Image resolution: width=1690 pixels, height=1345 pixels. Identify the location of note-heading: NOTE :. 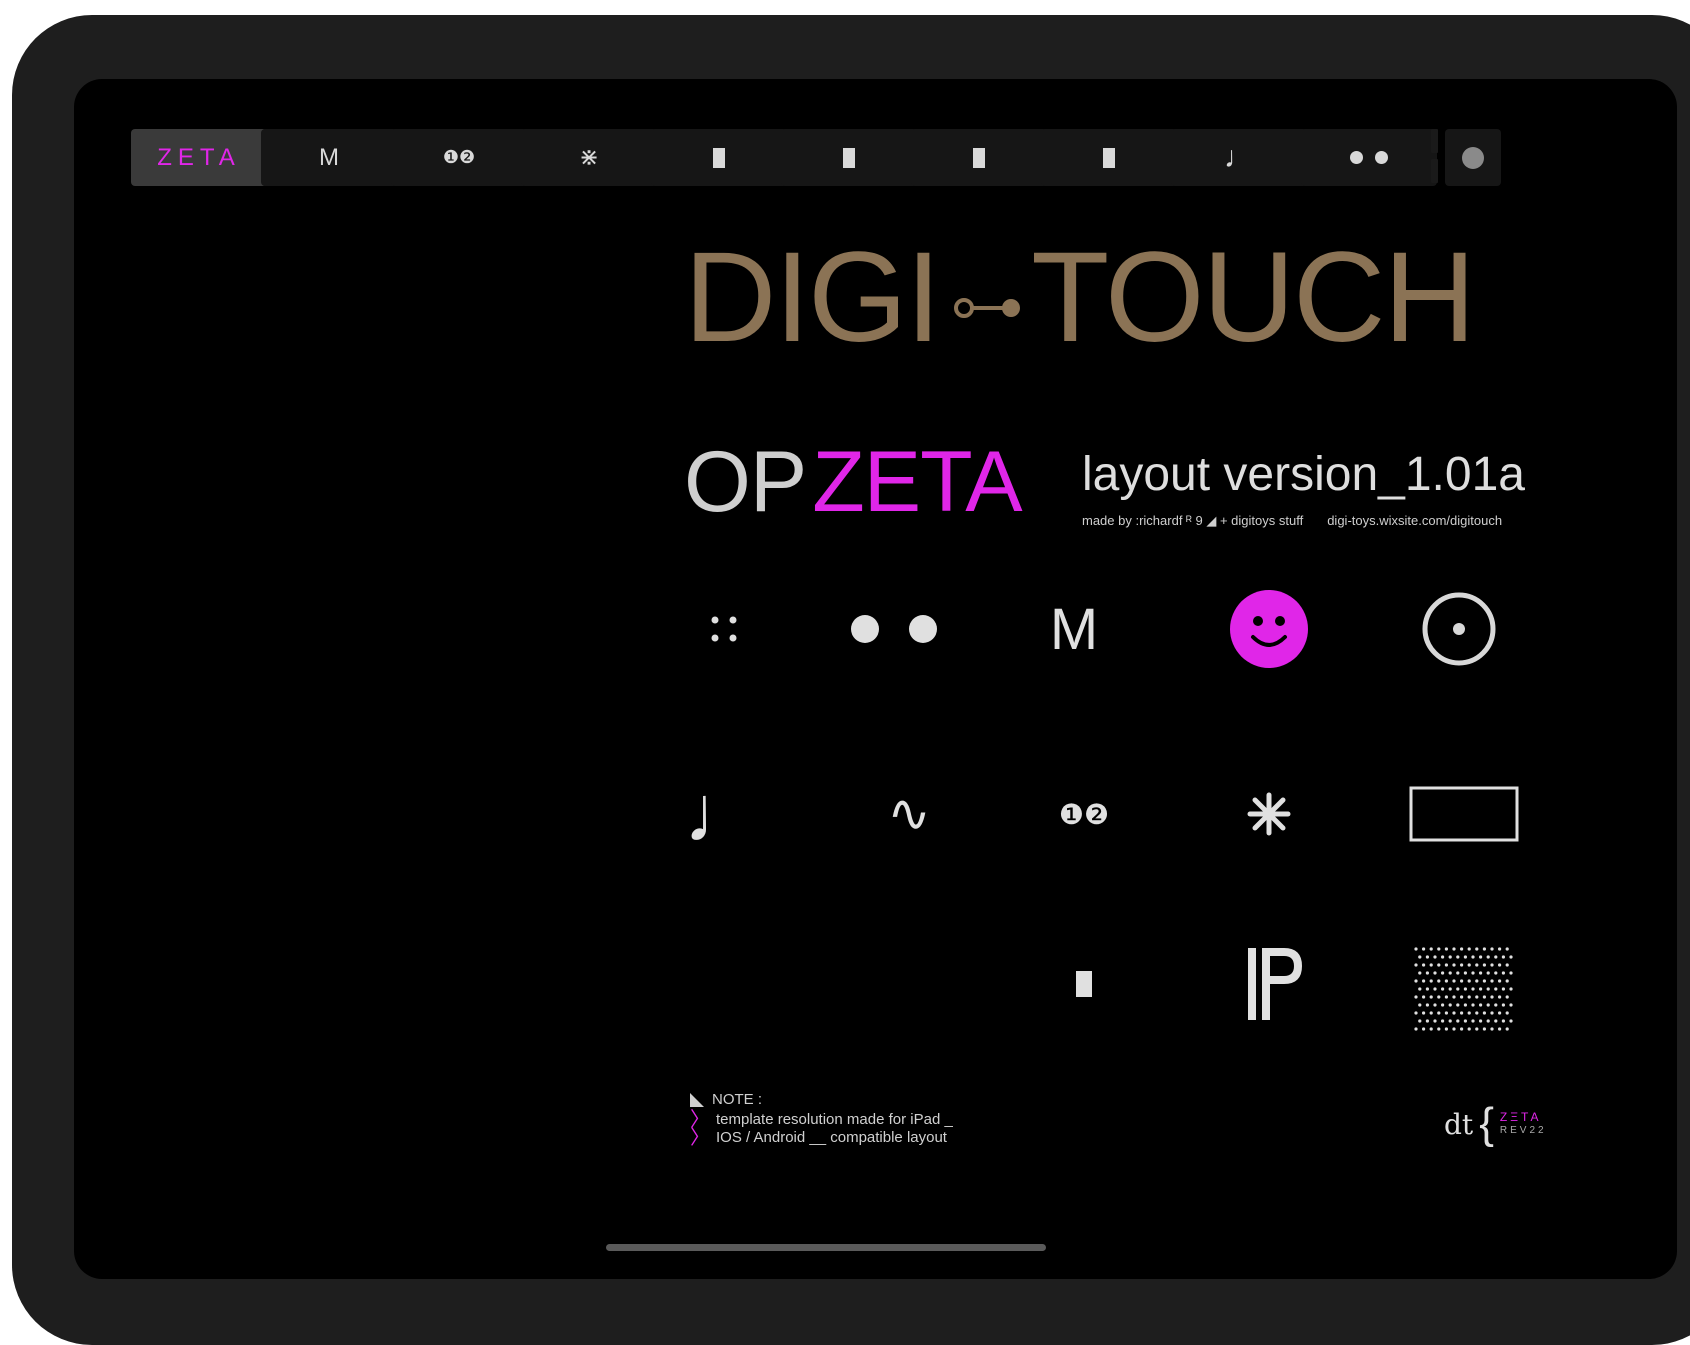
(737, 1099).